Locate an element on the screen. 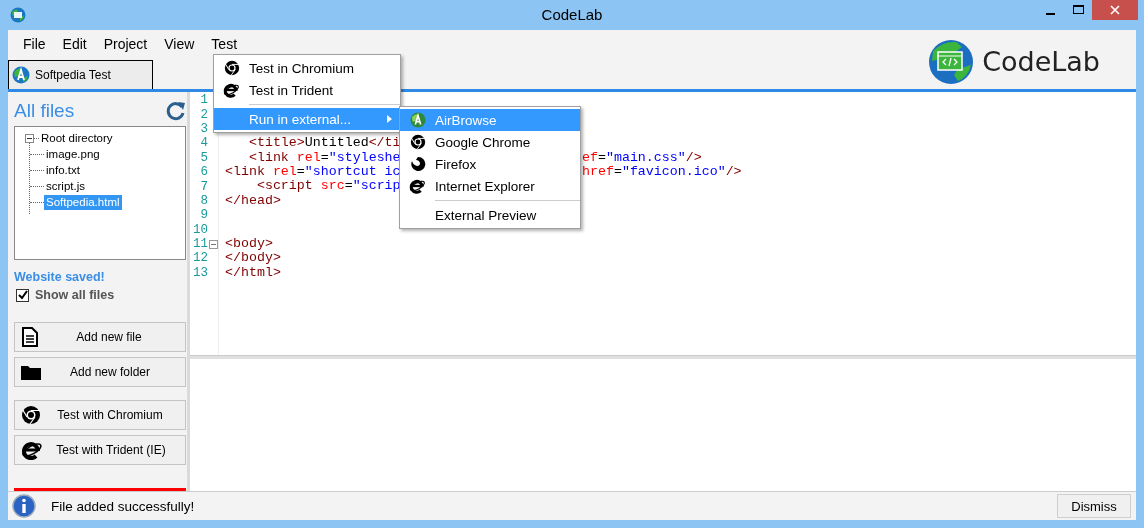 The image size is (1144, 528). code-line: <title>Untitled</ti is located at coordinates (324, 143).